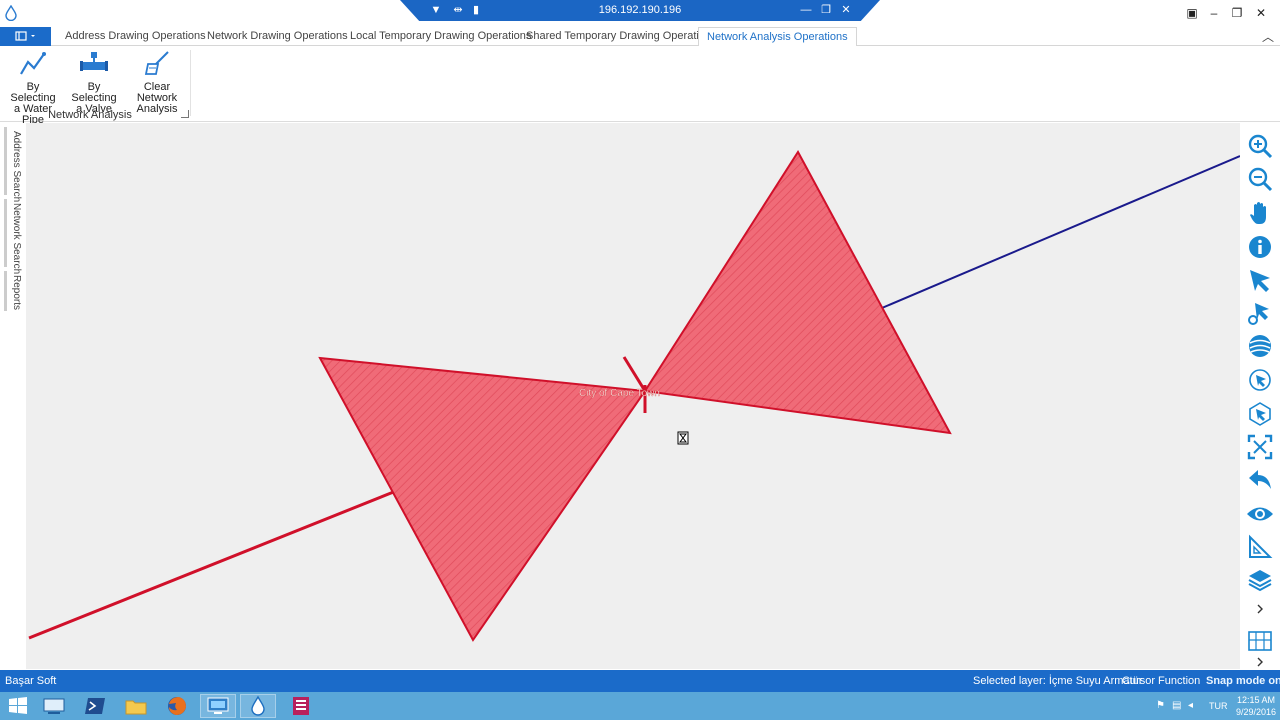 This screenshot has width=1280, height=720. I want to click on select-edit-button, so click(1260, 313).